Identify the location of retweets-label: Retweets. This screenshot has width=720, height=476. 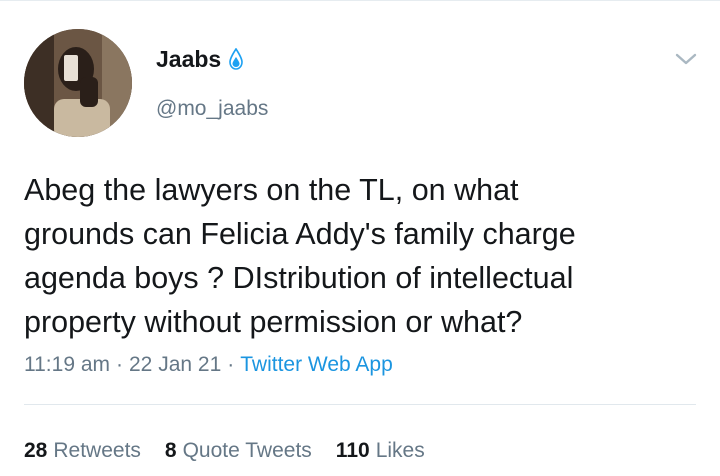
(97, 450).